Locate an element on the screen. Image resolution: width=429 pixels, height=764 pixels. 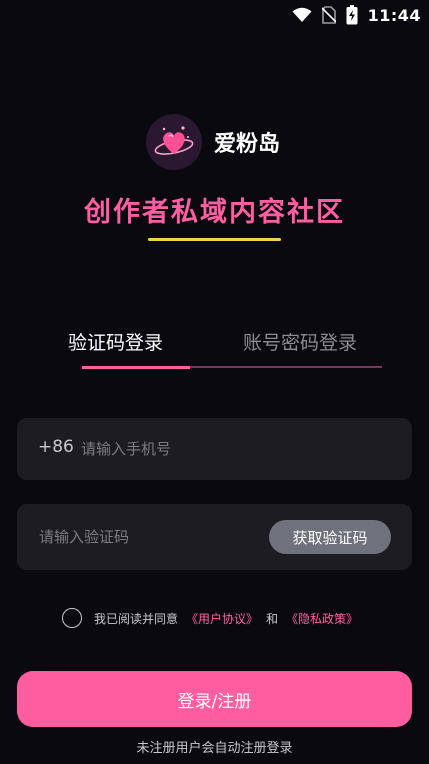
wifi-icon is located at coordinates (302, 14).